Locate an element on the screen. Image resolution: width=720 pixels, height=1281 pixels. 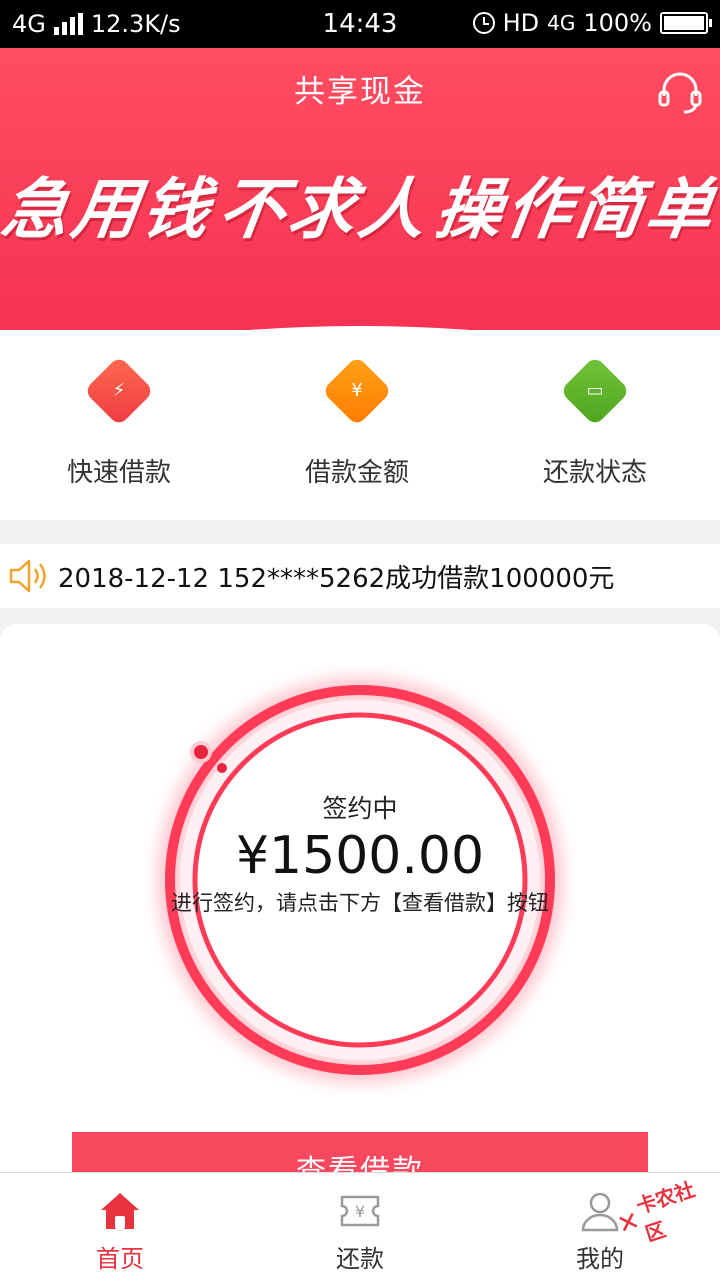
customer-service-icon is located at coordinates (680, 92).